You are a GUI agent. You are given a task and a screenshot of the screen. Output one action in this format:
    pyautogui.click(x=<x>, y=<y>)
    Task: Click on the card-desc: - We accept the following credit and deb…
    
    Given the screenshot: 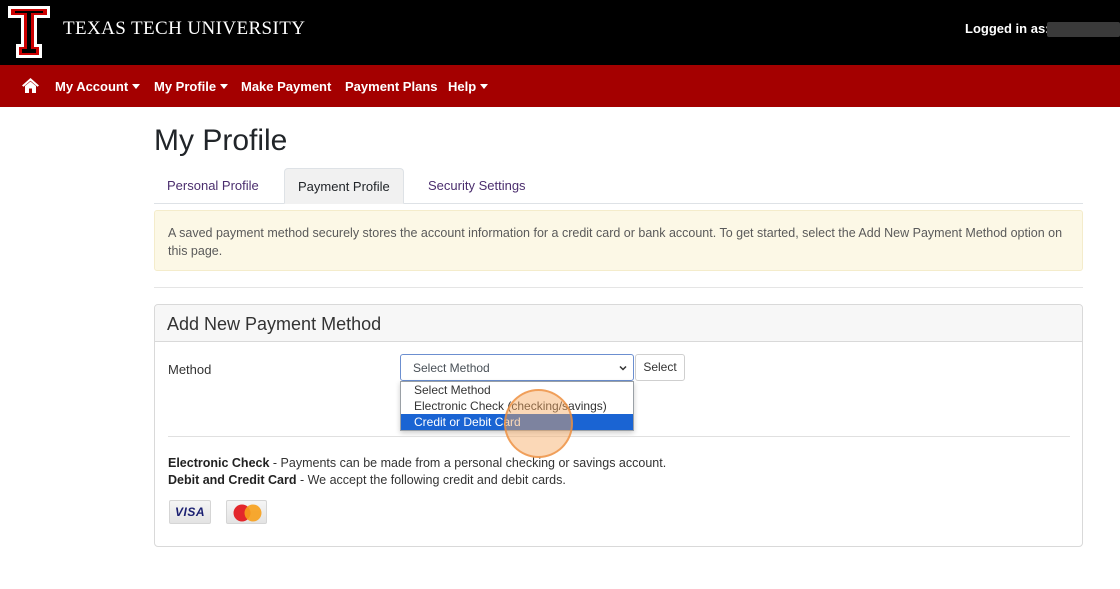 What is the action you would take?
    pyautogui.click(x=431, y=480)
    